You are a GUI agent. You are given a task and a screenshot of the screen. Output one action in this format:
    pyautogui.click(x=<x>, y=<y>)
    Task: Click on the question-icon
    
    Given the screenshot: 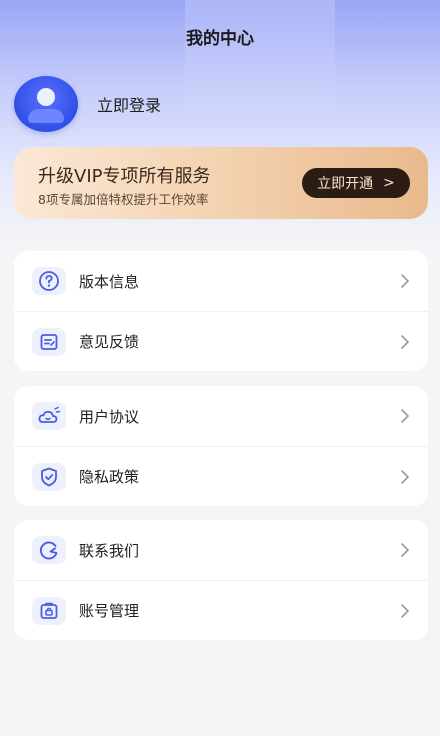 What is the action you would take?
    pyautogui.click(x=49, y=281)
    